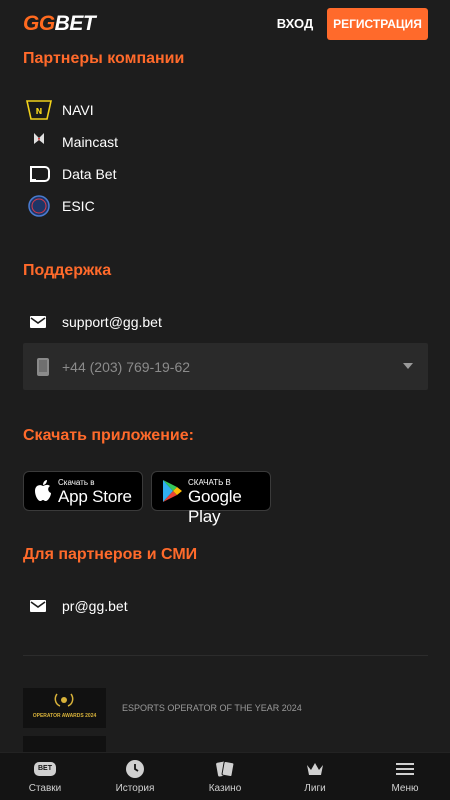  Describe the element at coordinates (126, 367) in the screenshot. I see `phone-number: +44 (203) 769-19-62` at that location.